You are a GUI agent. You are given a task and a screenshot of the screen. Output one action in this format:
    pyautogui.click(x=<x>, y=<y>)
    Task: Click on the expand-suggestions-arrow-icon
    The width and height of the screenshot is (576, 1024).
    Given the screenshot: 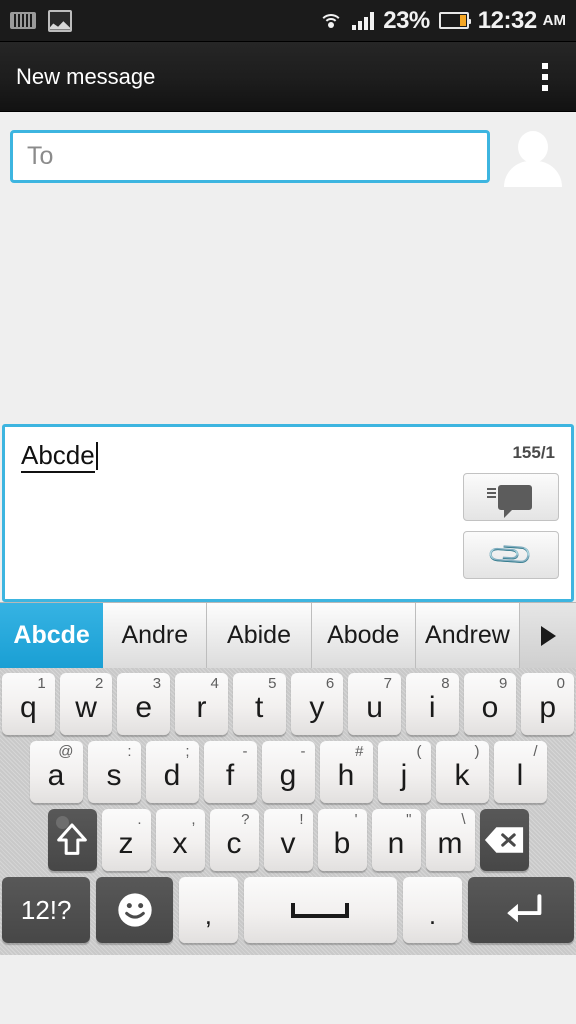 What is the action you would take?
    pyautogui.click(x=548, y=635)
    